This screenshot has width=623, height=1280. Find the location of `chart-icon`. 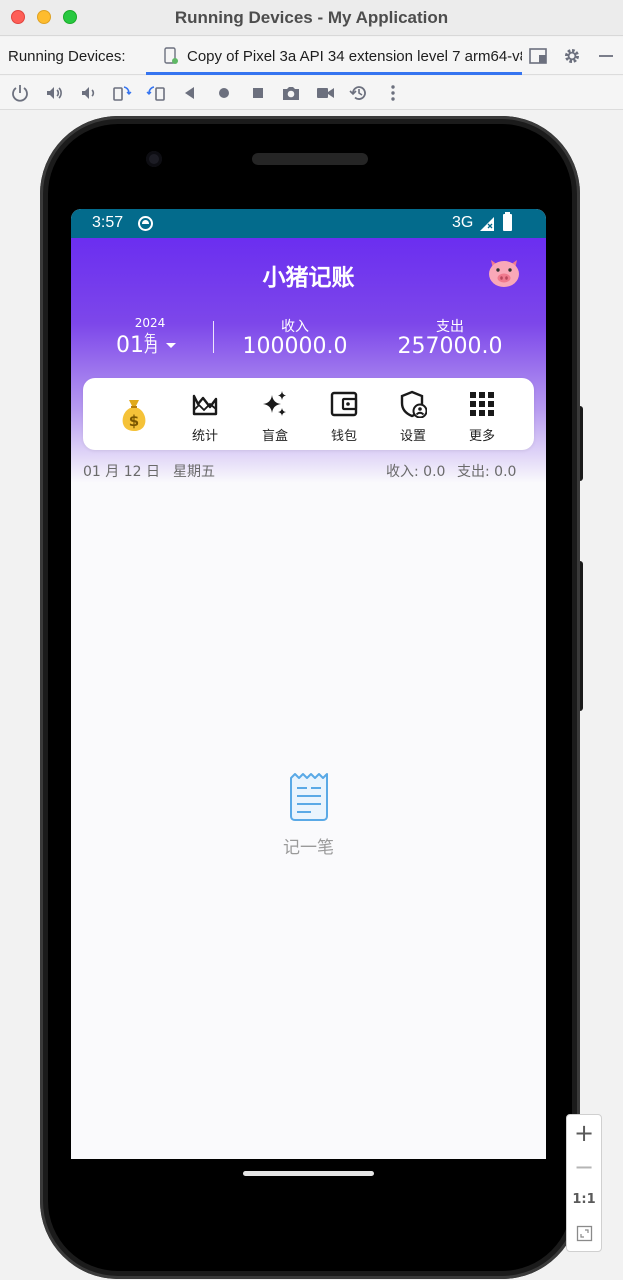

chart-icon is located at coordinates (205, 405).